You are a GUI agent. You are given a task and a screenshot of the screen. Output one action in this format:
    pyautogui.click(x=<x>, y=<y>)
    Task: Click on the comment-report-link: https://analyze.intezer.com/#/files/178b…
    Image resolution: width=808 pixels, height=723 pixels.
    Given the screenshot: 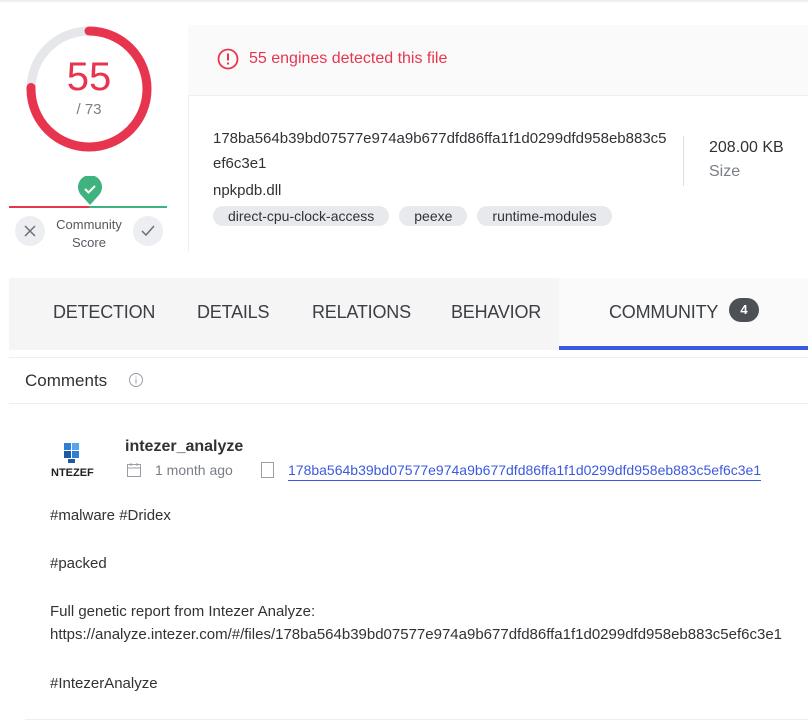 What is the action you would take?
    pyautogui.click(x=416, y=634)
    